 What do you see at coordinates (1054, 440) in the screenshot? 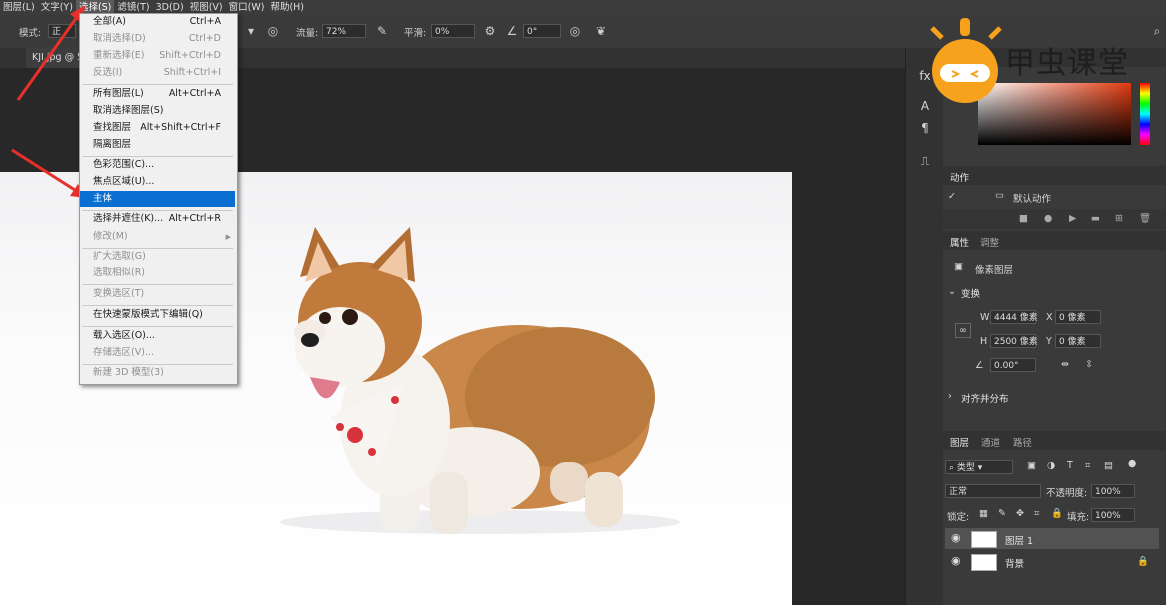
I see `layers-panel-header: 图层 通道 路径` at bounding box center [1054, 440].